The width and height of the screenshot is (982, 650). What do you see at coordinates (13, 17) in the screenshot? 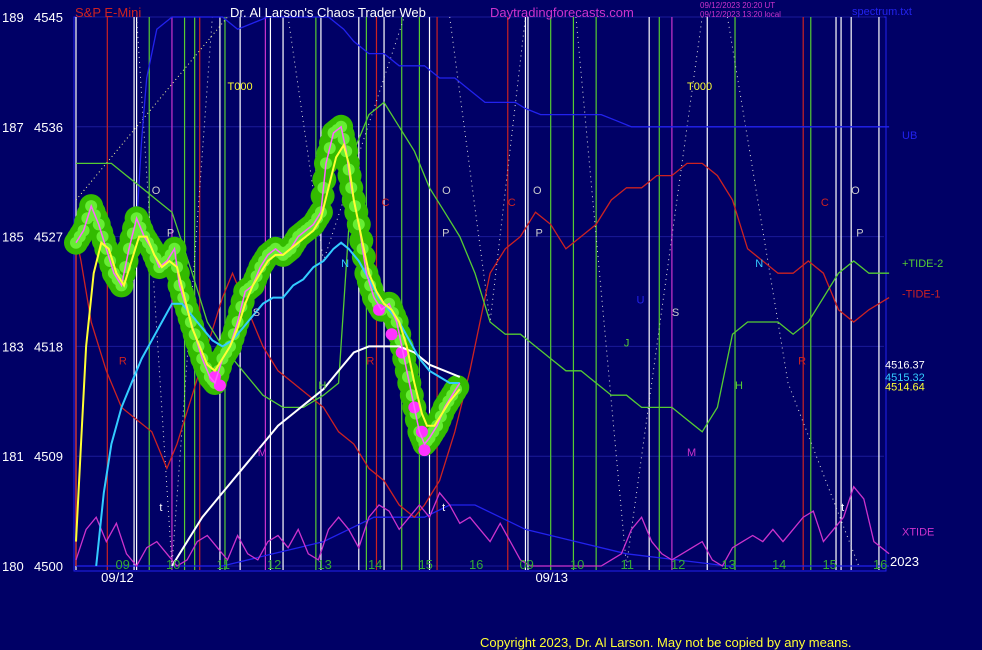
I see `y-tick-index: 189` at bounding box center [13, 17].